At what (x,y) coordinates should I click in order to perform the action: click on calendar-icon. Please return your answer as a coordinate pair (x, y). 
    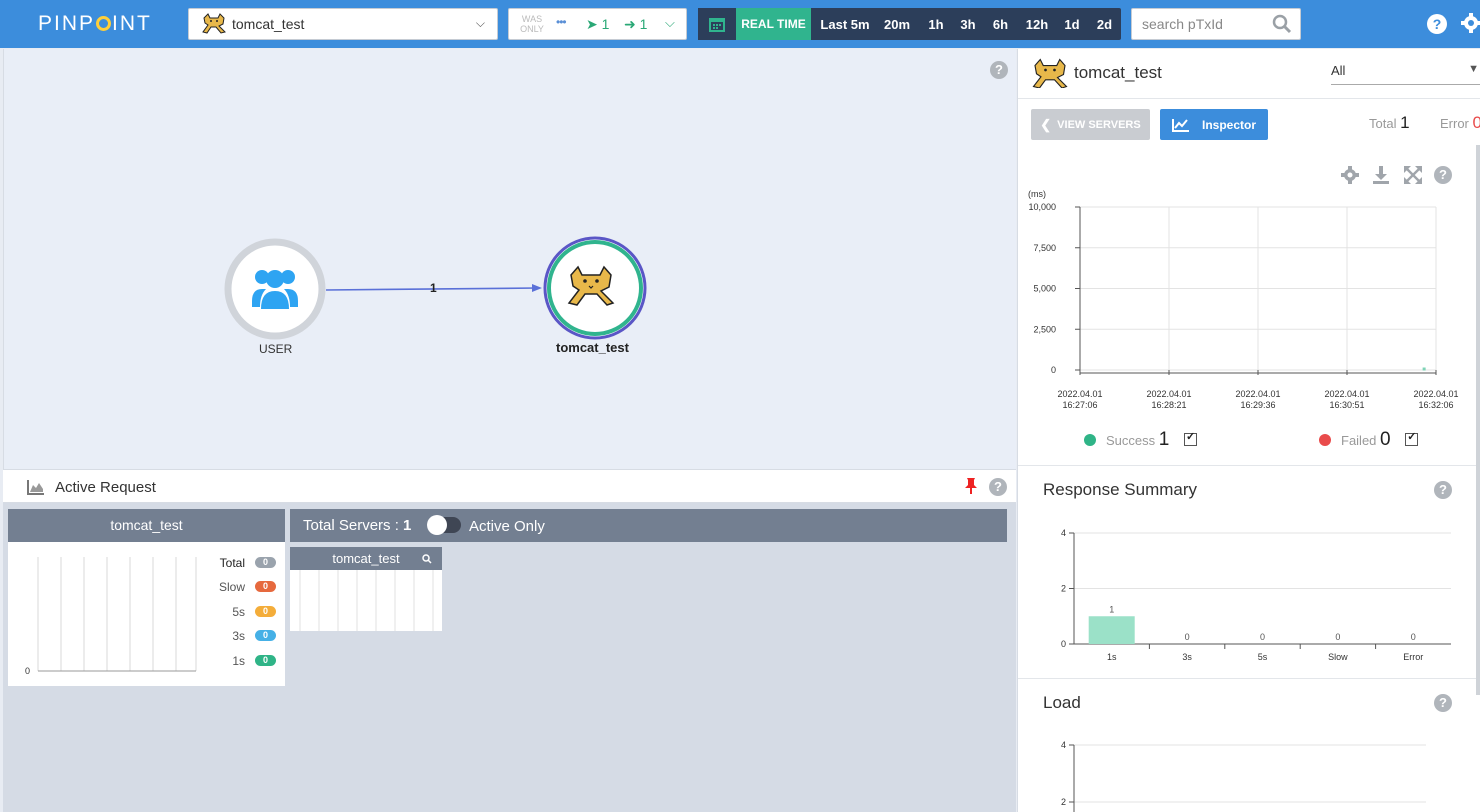
    Looking at the image, I should click on (717, 25).